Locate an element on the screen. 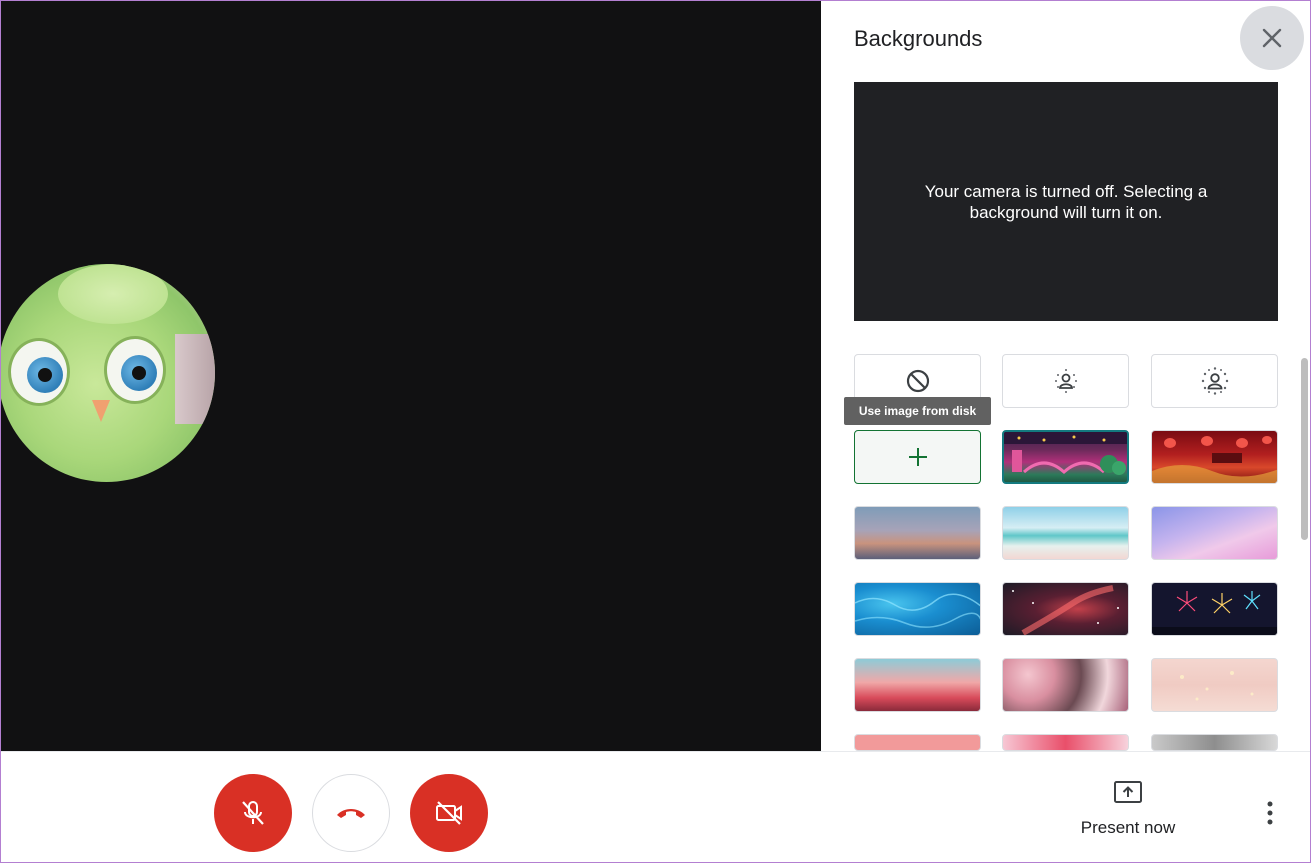 This screenshot has width=1311, height=863. avatar-tuft is located at coordinates (113, 294).